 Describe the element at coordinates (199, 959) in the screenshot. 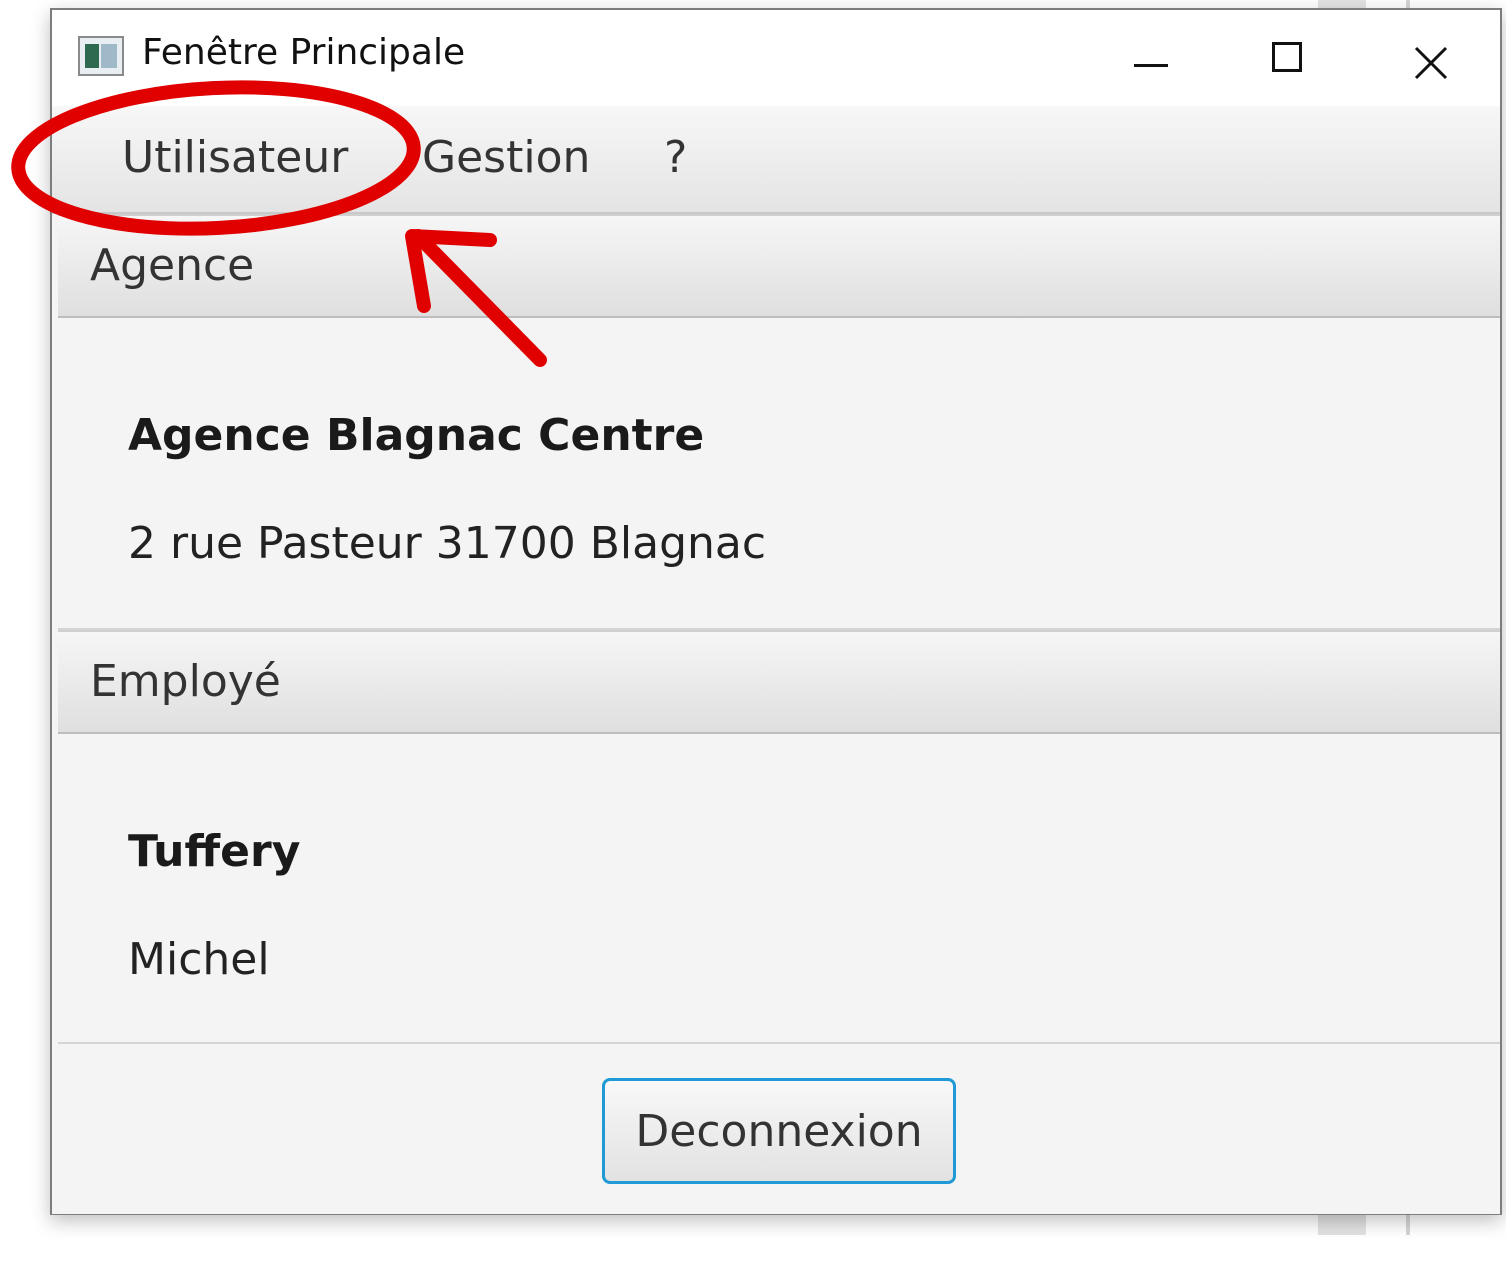

I see `employe-first-name: Michel` at that location.